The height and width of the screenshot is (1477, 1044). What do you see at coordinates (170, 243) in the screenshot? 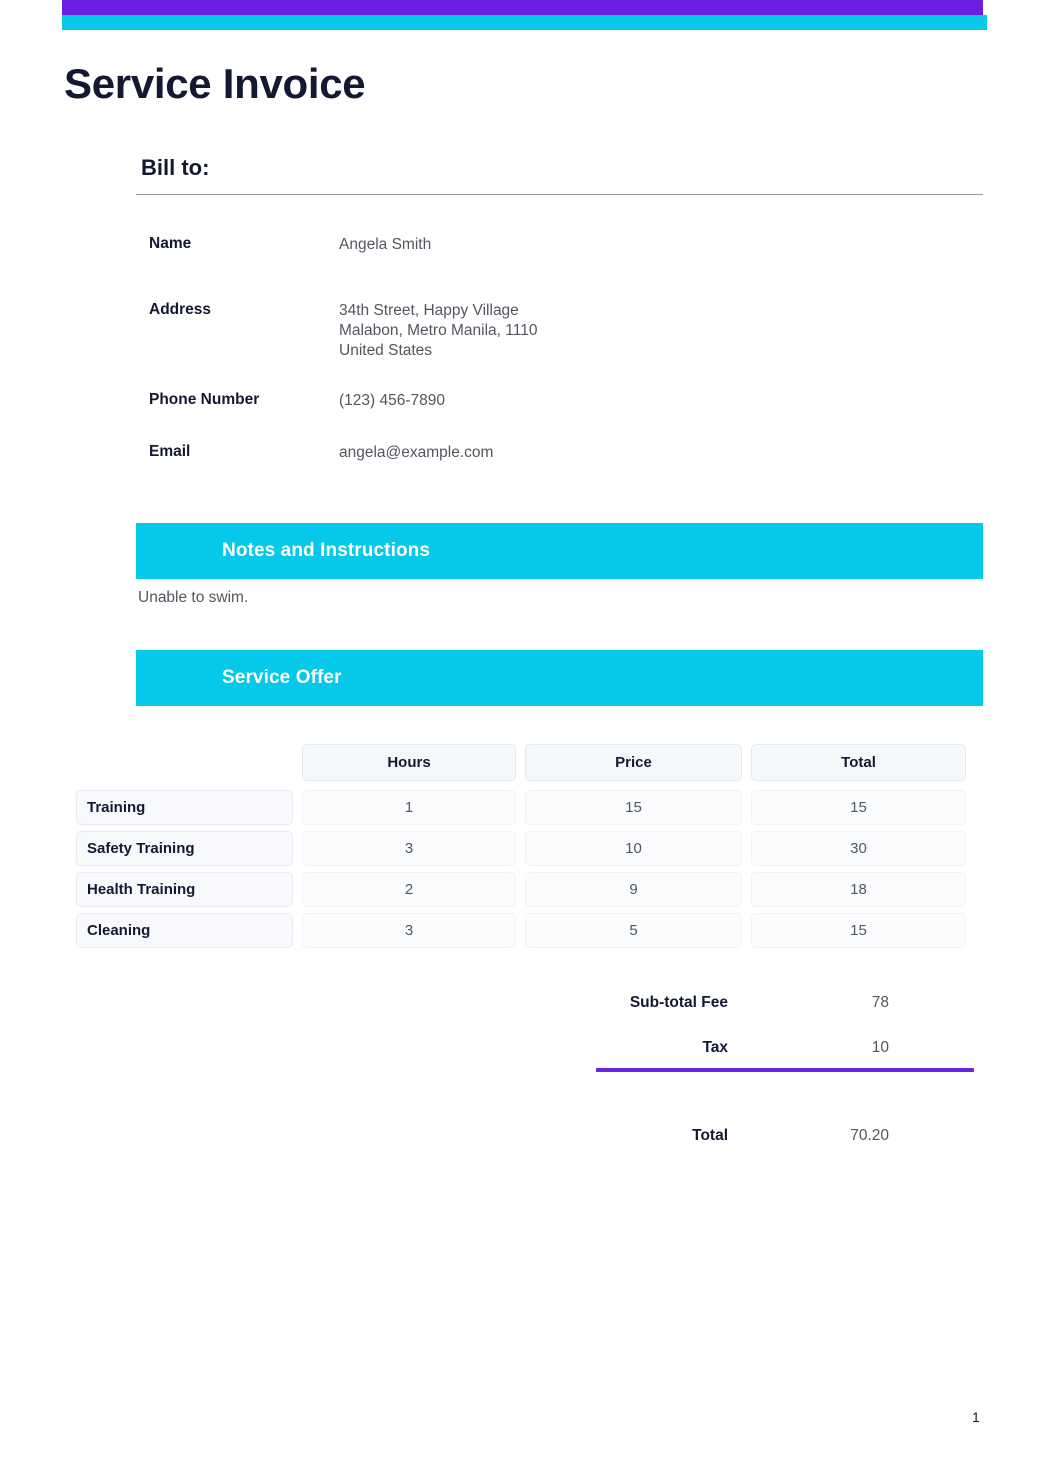
I see `name-label: Name` at bounding box center [170, 243].